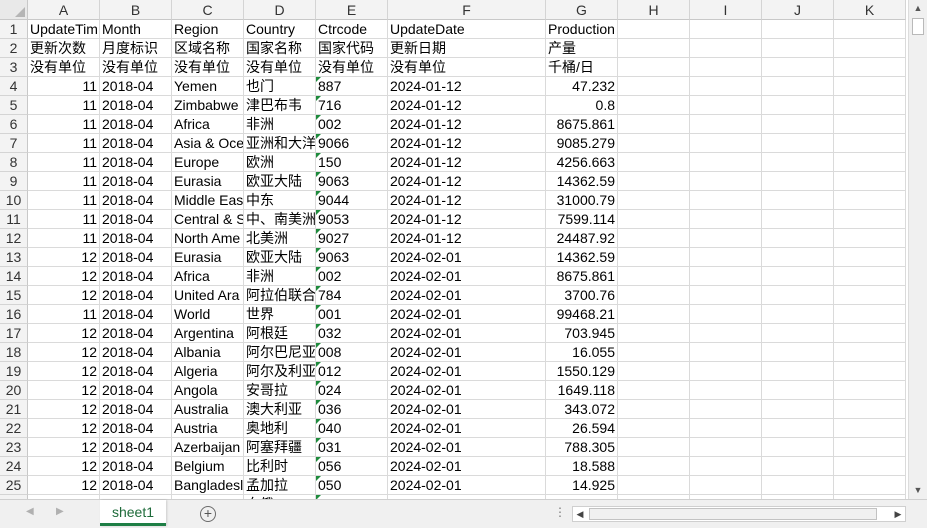 The width and height of the screenshot is (927, 528). What do you see at coordinates (352, 295) in the screenshot?
I see `cell-e: 784` at bounding box center [352, 295].